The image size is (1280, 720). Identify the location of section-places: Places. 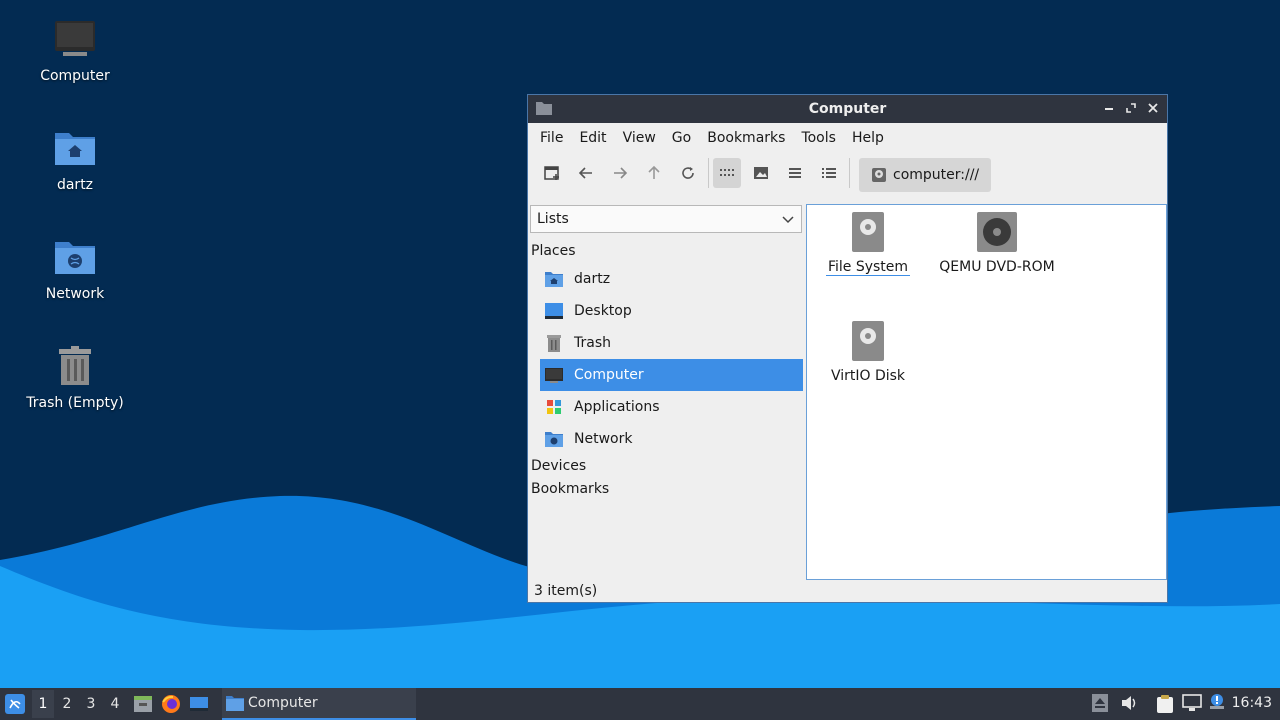
(553, 251).